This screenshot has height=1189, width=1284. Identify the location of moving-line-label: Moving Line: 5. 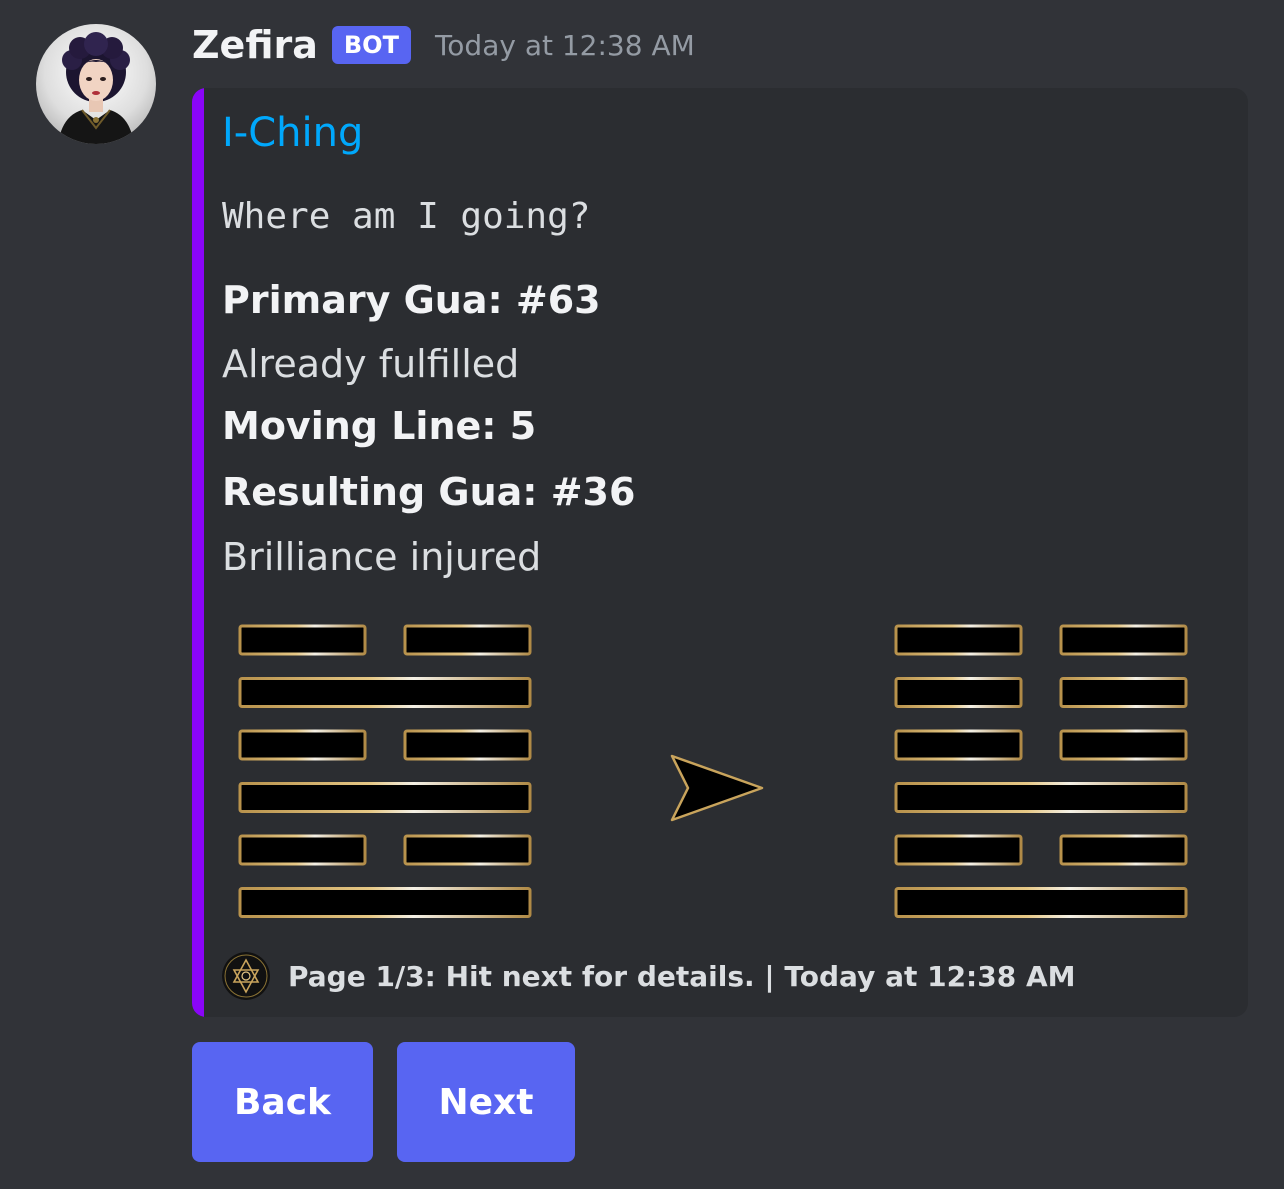
(379, 426).